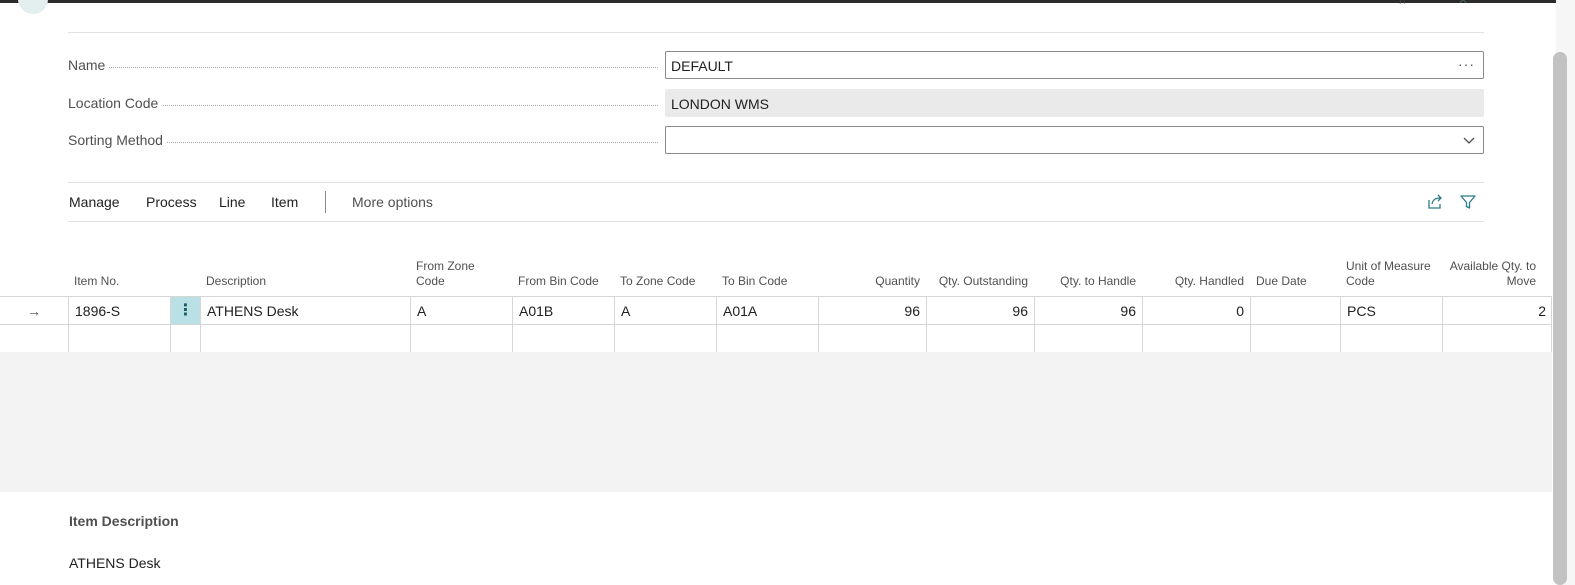 Image resolution: width=1575 pixels, height=585 pixels. I want to click on column-header-due-date: Due Date, so click(1295, 275).